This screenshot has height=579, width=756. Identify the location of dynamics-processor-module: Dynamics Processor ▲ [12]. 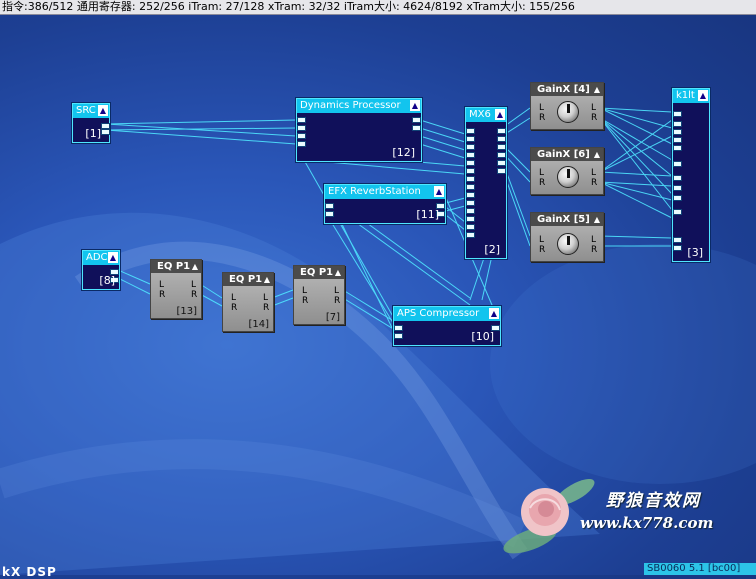
(359, 130).